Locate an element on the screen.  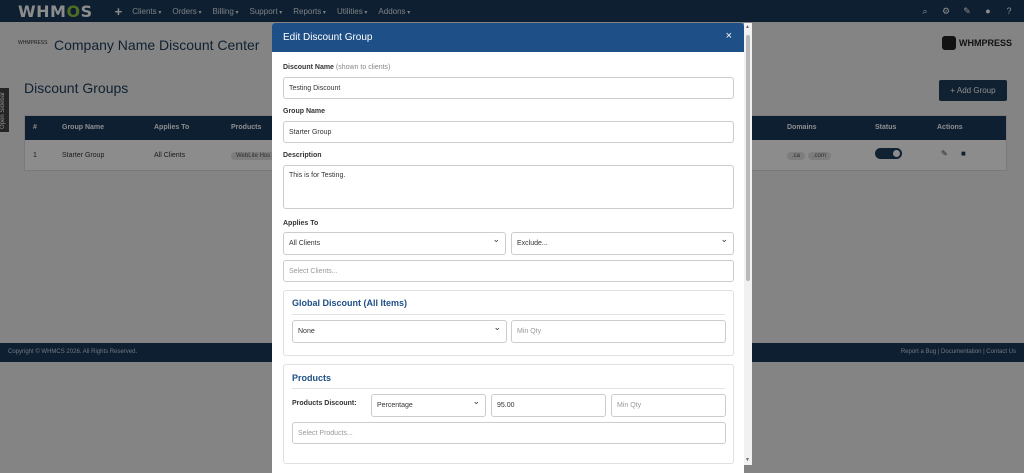
modal-scrollbar: ▲ ▼ is located at coordinates (748, 244).